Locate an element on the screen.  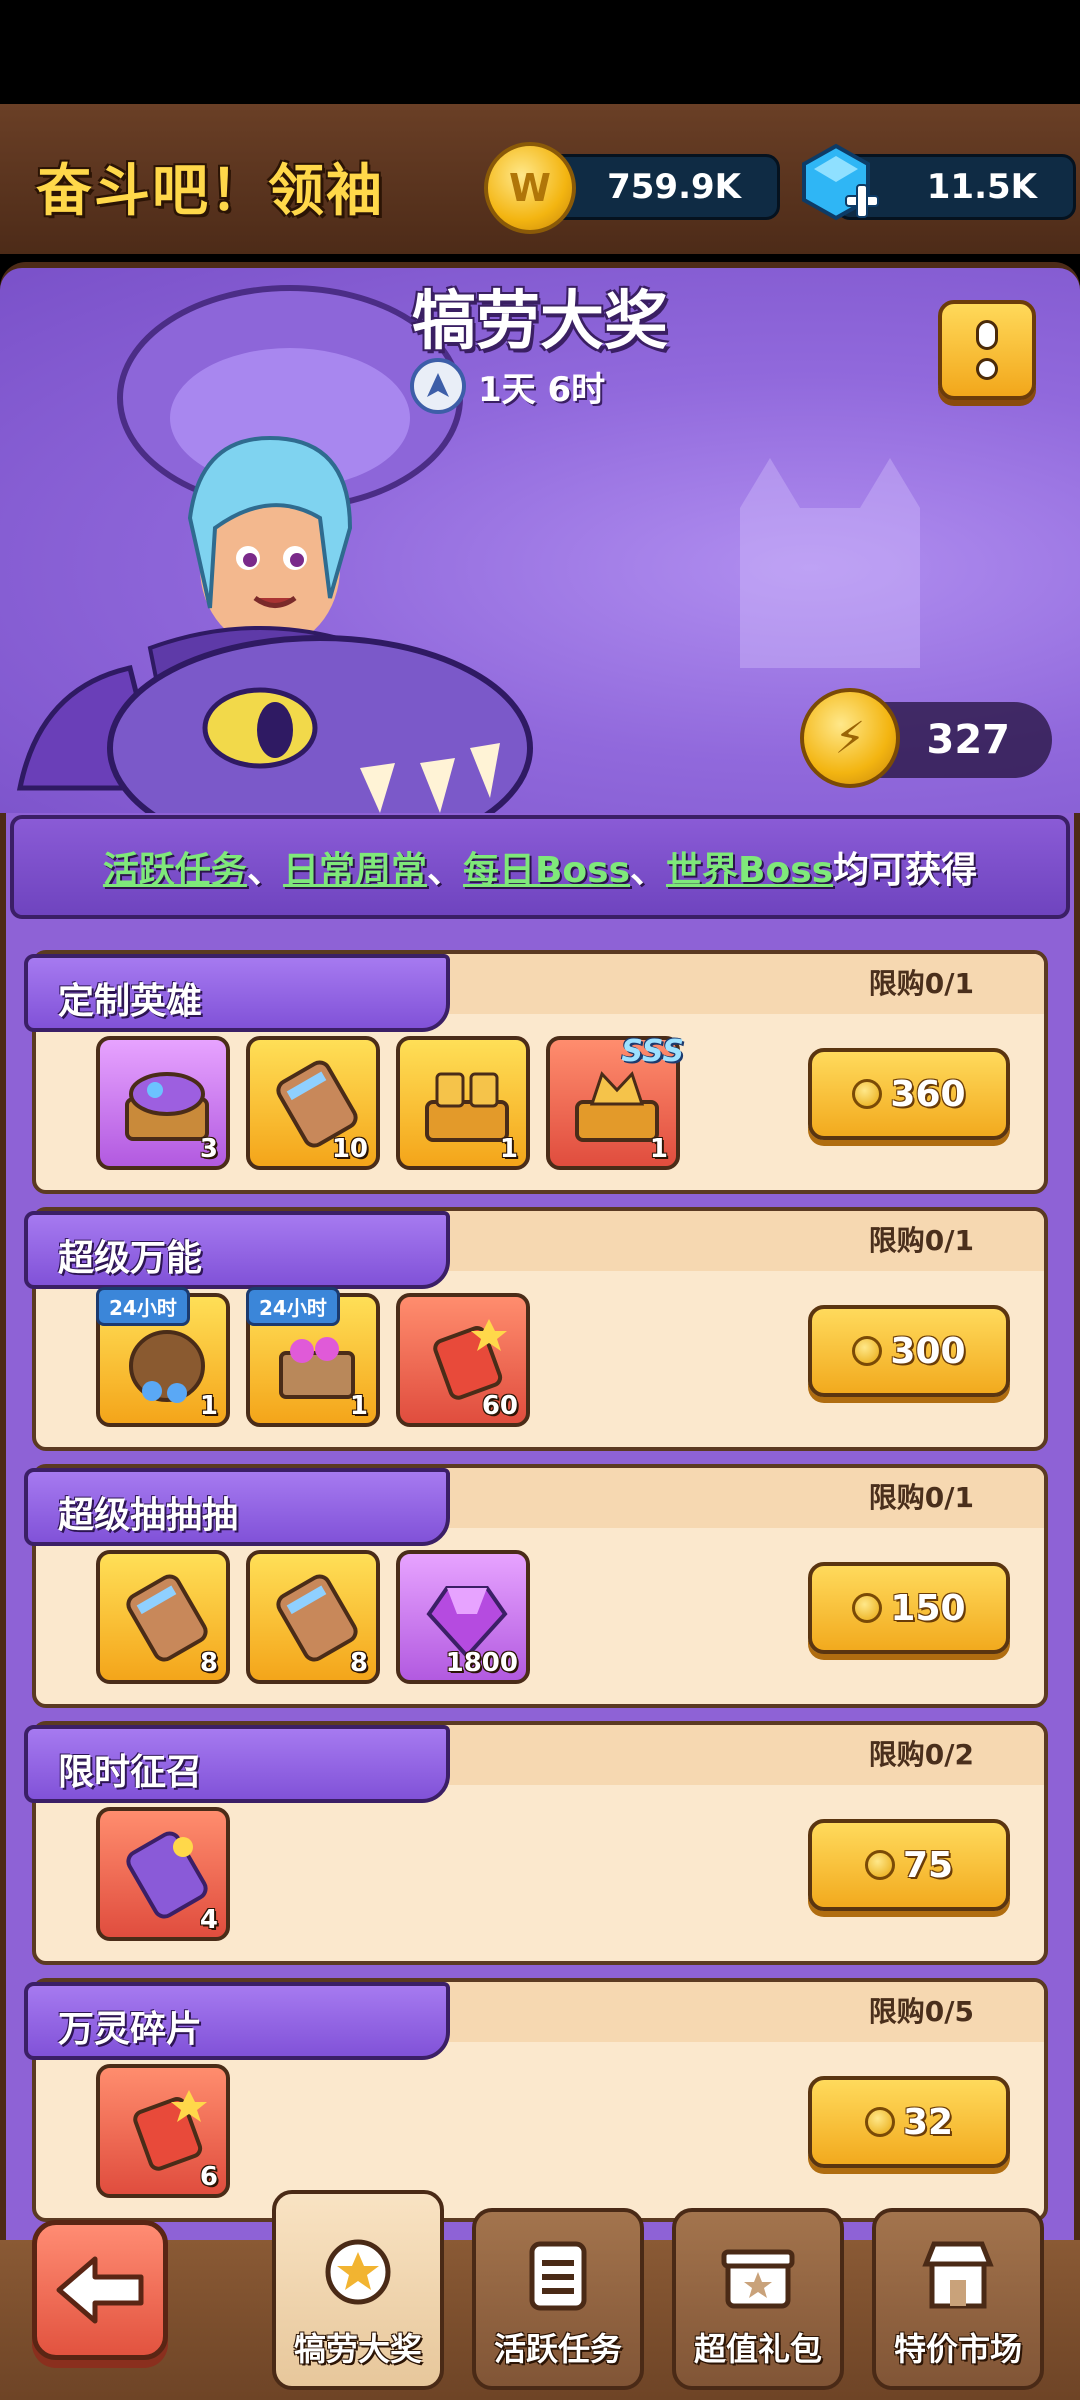
price-label: 360 is located at coordinates (928, 1094).